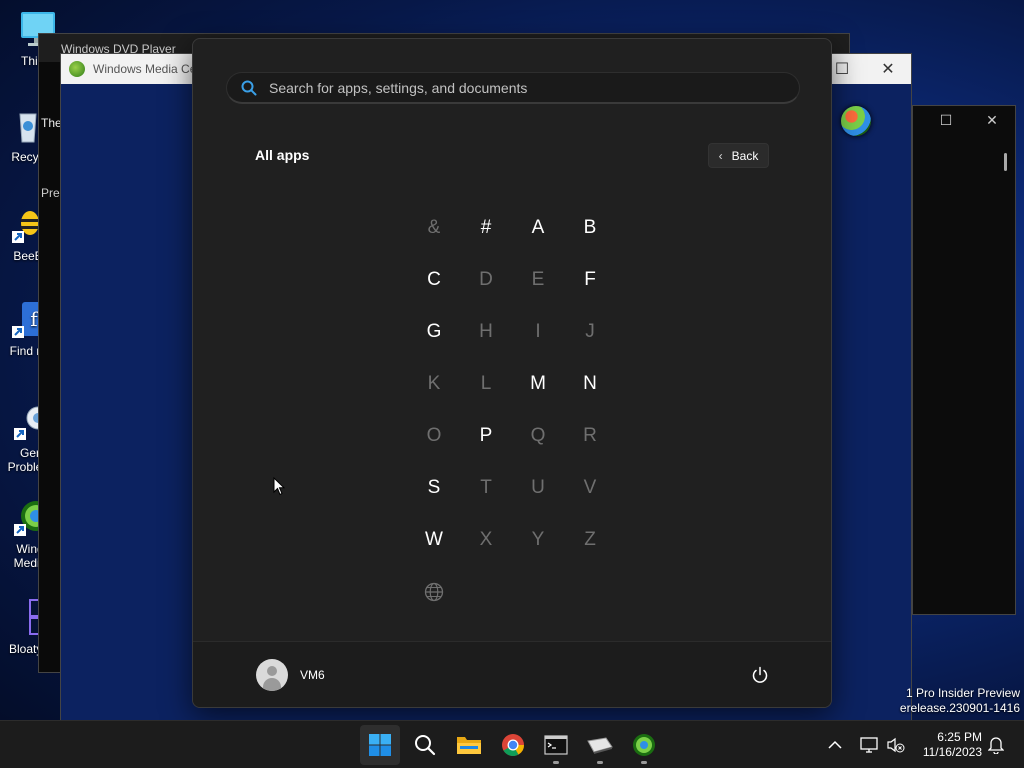 The image size is (1024, 768). Describe the element at coordinates (959, 737) in the screenshot. I see `clock-time: 6:25 PM` at that location.